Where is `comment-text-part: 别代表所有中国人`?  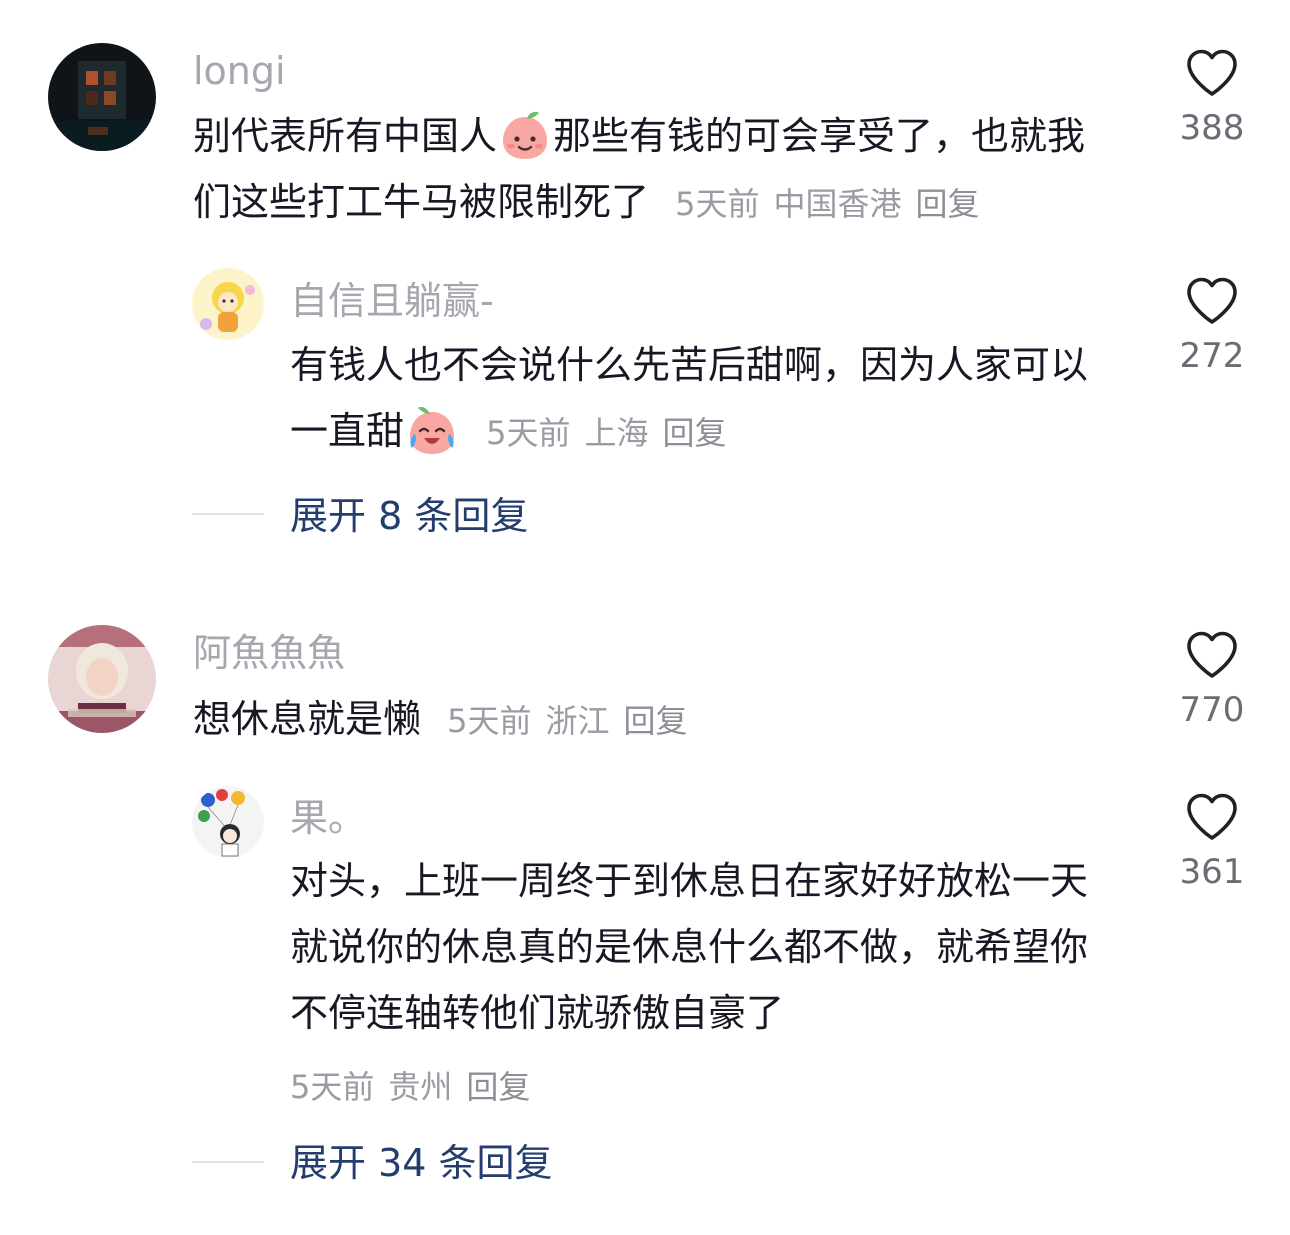 comment-text-part: 别代表所有中国人 is located at coordinates (345, 136).